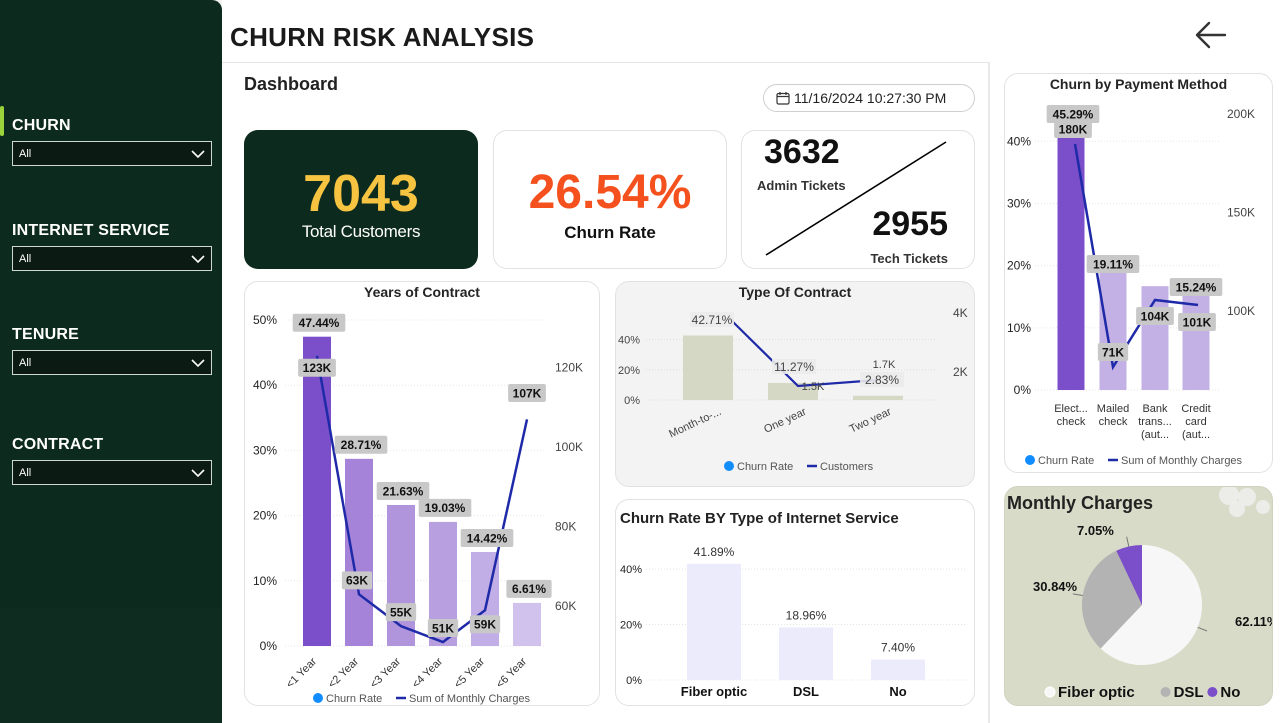  I want to click on y-tick-label: 30%, so click(265, 450).